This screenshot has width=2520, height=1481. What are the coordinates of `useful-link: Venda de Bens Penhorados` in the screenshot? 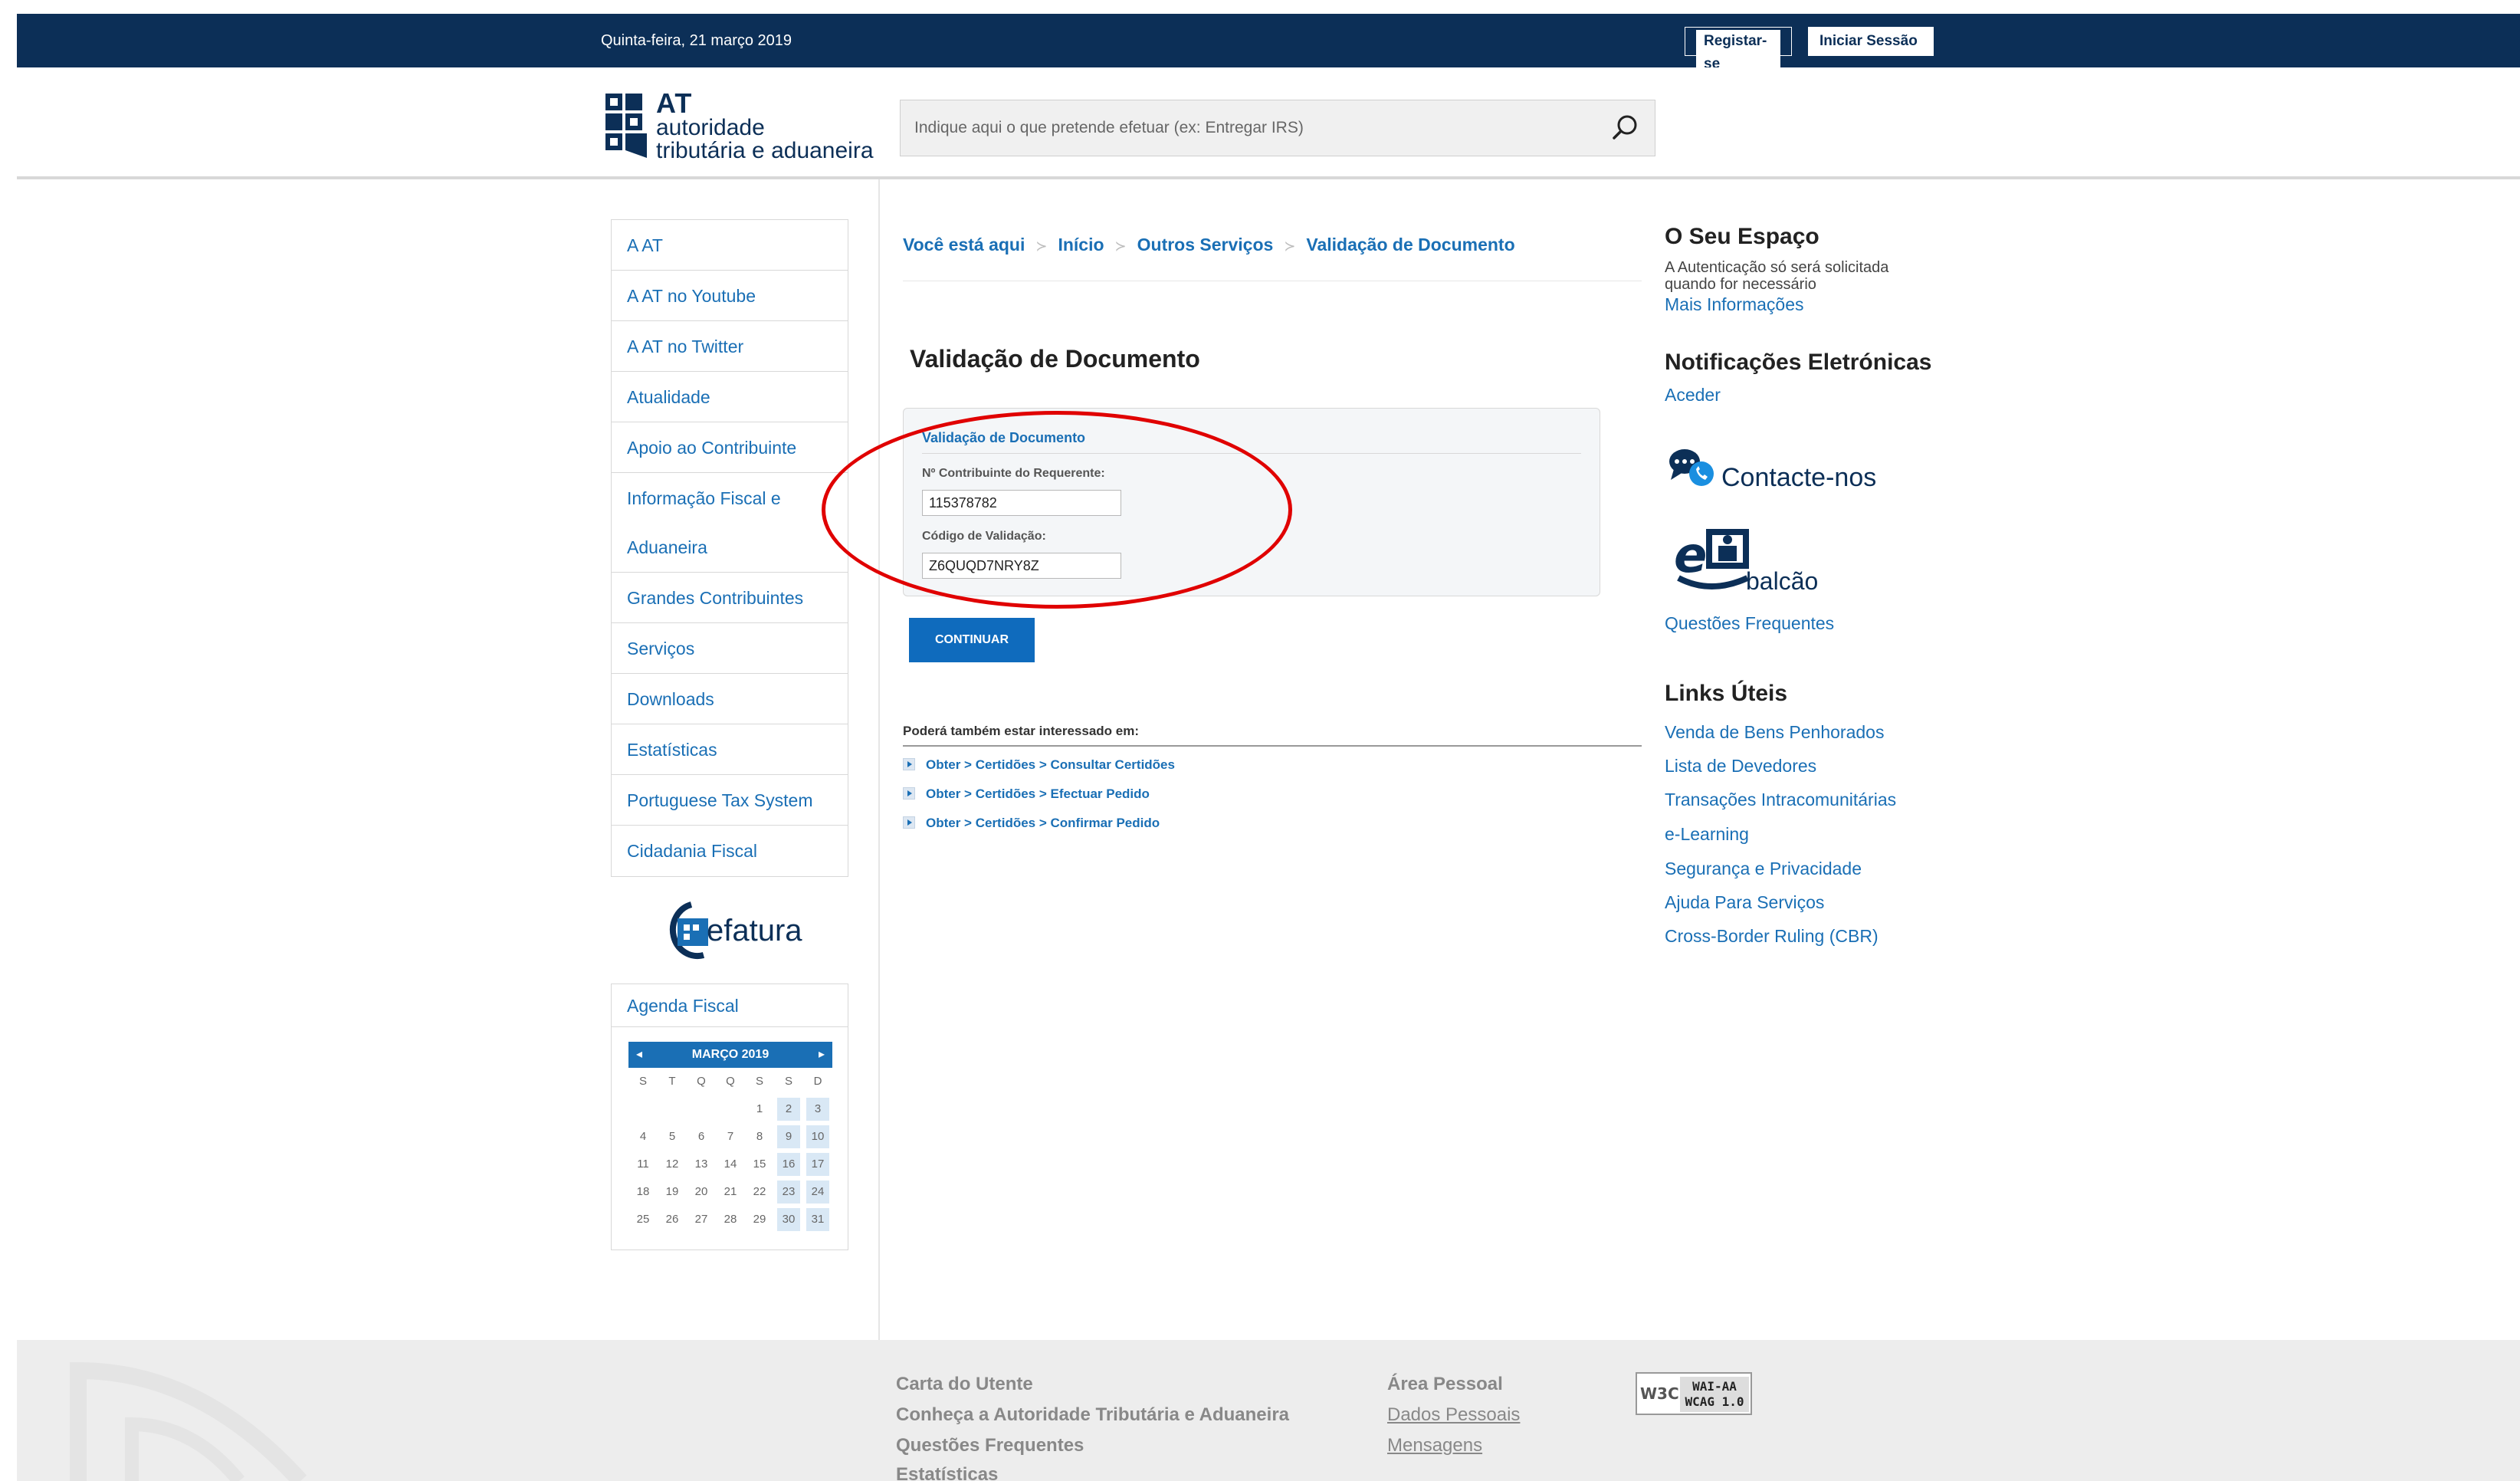 It's located at (1774, 732).